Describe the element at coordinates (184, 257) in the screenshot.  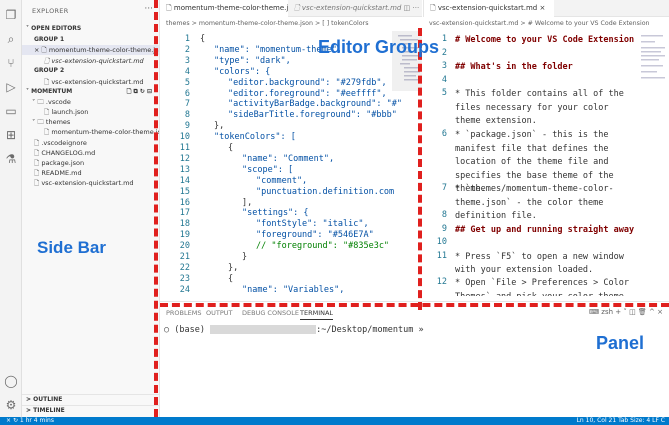
I see `line-number: 21` at that location.